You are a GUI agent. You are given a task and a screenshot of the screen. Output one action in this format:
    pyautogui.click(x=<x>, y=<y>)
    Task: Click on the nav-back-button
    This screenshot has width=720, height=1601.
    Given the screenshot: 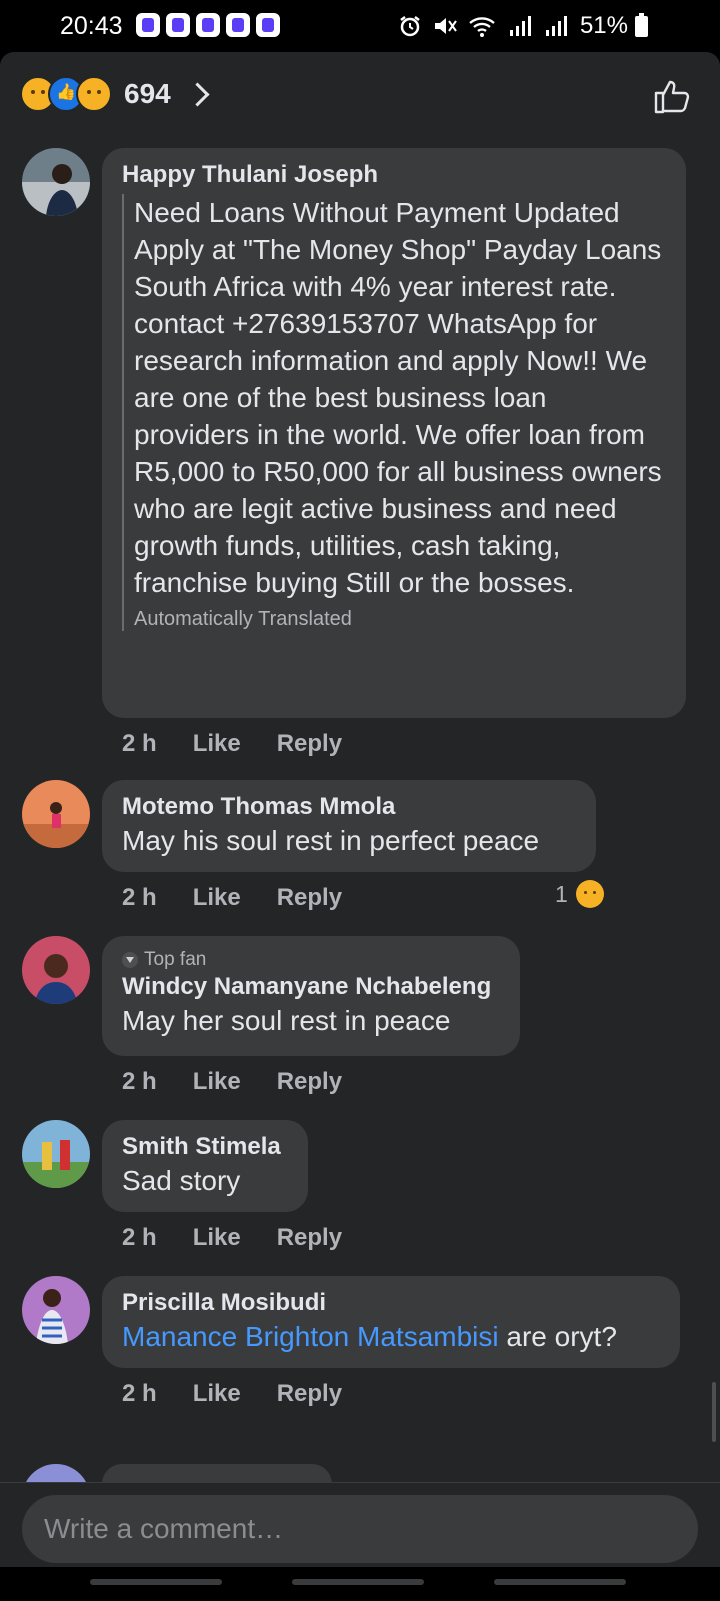 What is the action you would take?
    pyautogui.click(x=560, y=1582)
    